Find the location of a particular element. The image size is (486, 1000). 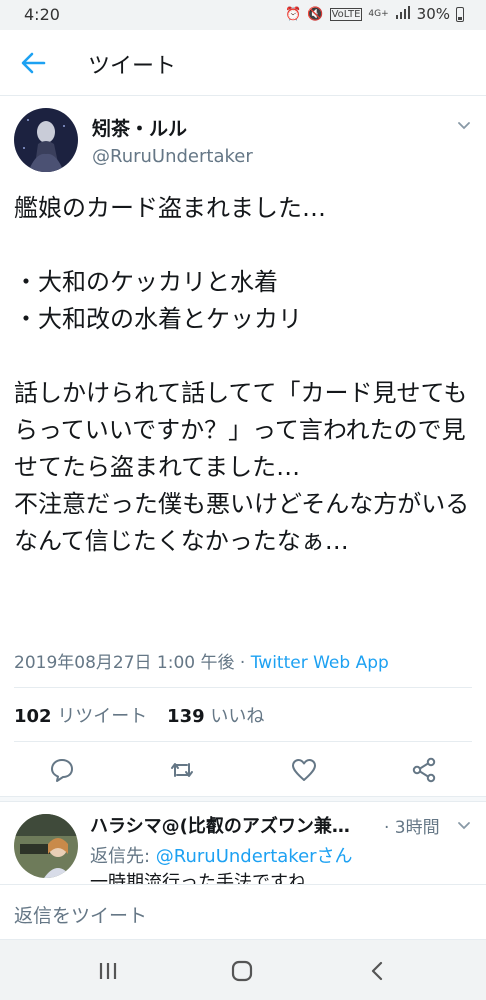

alarm-icon: ⏰ is located at coordinates (293, 14).